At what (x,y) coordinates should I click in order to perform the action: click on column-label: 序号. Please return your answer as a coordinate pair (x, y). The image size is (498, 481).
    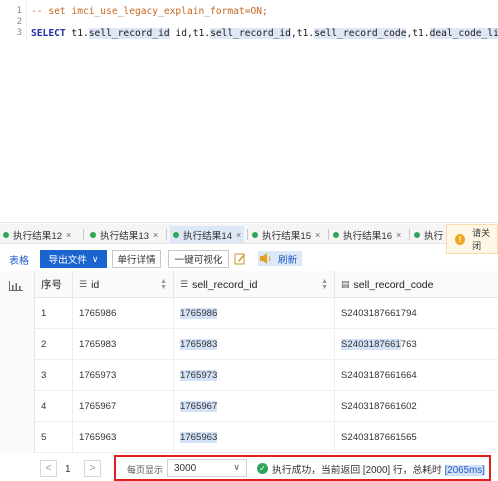
    Looking at the image, I should click on (51, 285).